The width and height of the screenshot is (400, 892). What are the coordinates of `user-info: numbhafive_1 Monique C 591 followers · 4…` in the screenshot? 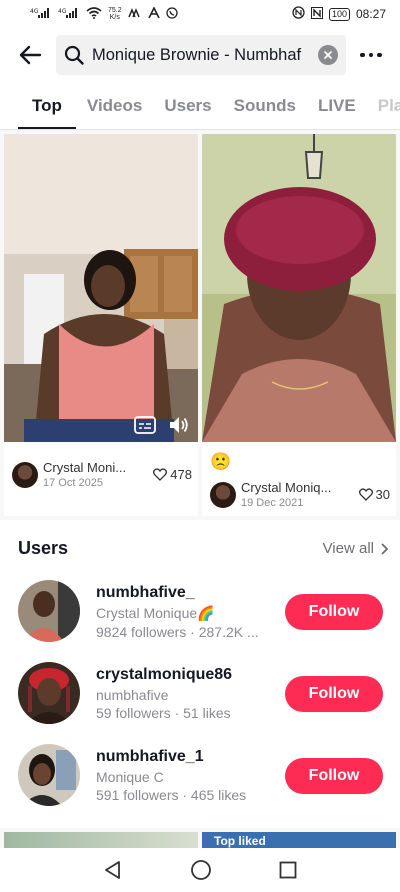 It's located at (186, 775).